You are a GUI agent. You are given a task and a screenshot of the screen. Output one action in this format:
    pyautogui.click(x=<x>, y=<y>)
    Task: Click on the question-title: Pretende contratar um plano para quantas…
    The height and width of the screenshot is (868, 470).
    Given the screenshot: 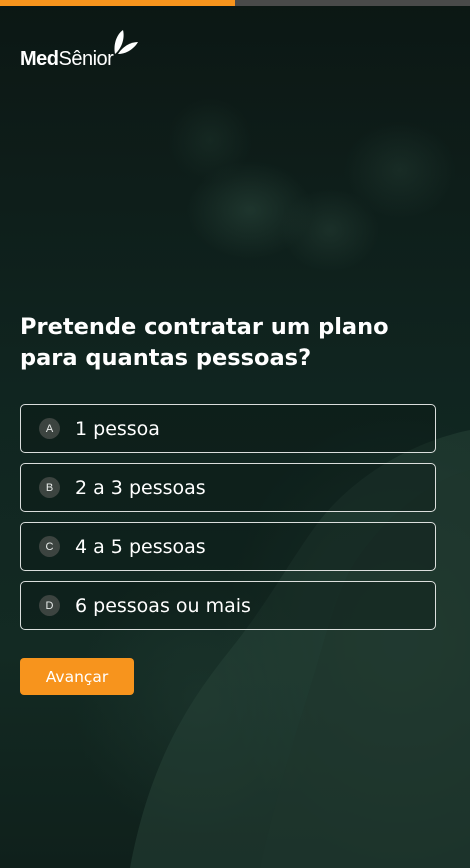 What is the action you would take?
    pyautogui.click(x=204, y=342)
    